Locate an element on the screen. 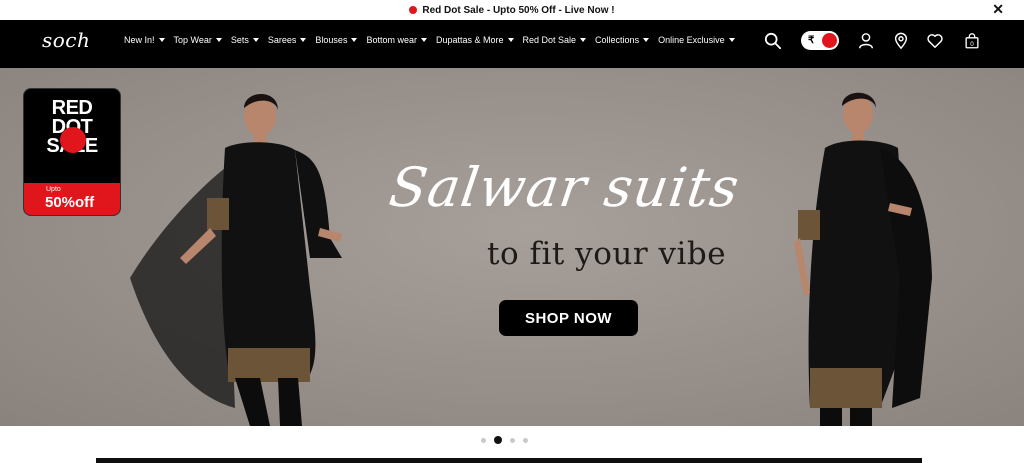 The image size is (1024, 463). nav-item-label: Bottom wear is located at coordinates (391, 40).